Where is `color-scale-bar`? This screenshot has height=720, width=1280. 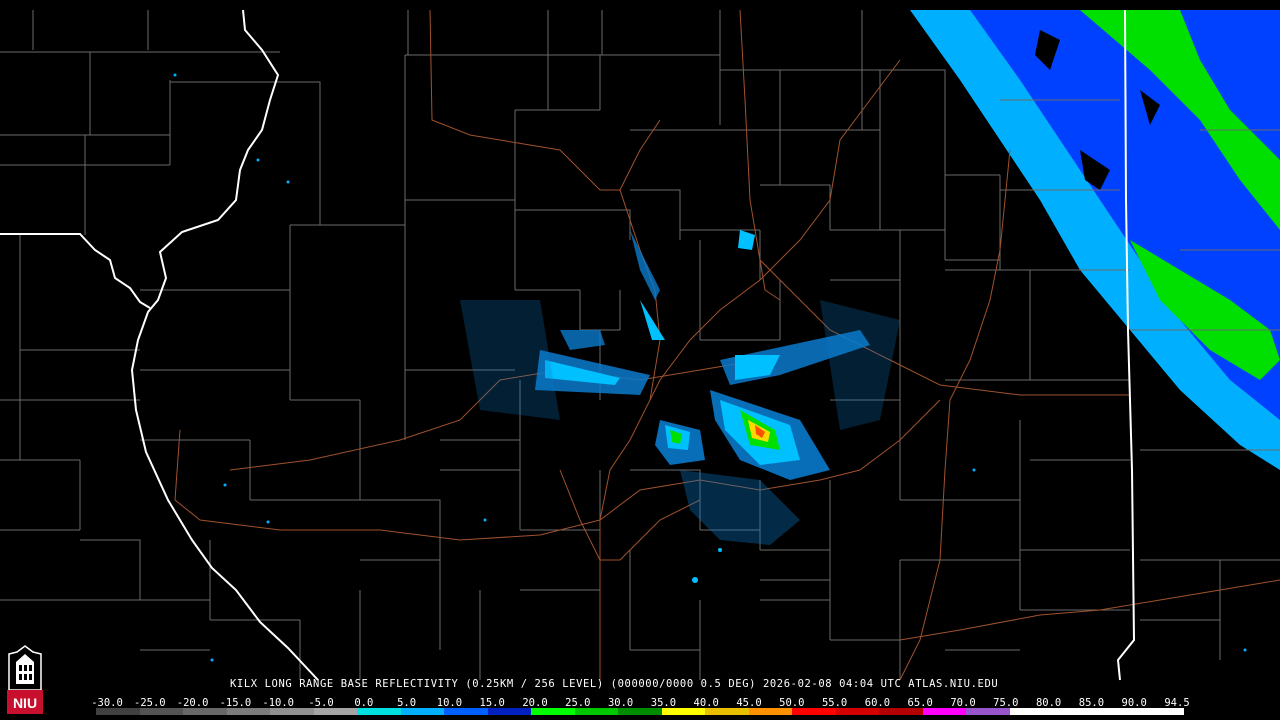
color-scale-bar is located at coordinates (640, 711).